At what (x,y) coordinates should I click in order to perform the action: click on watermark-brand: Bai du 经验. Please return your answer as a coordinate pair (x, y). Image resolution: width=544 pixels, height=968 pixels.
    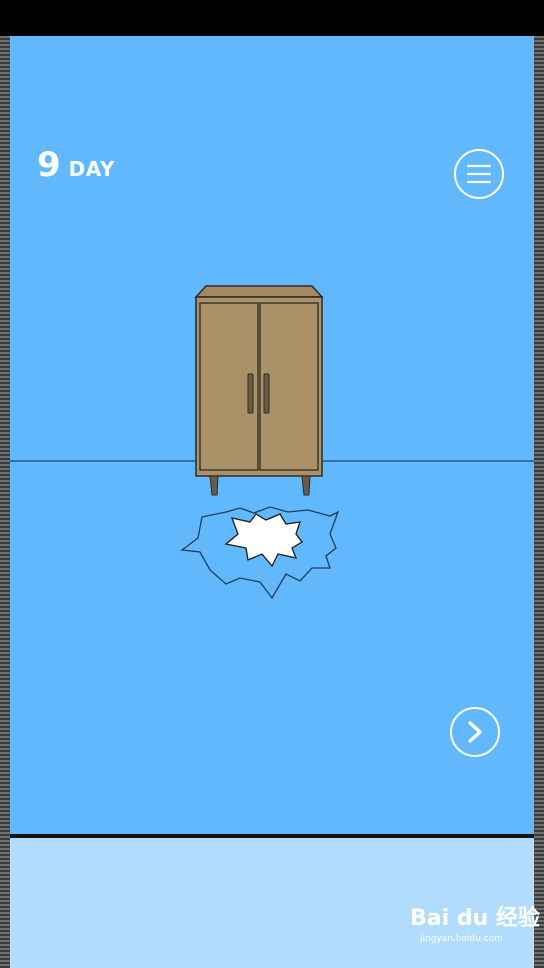
    Looking at the image, I should click on (475, 918).